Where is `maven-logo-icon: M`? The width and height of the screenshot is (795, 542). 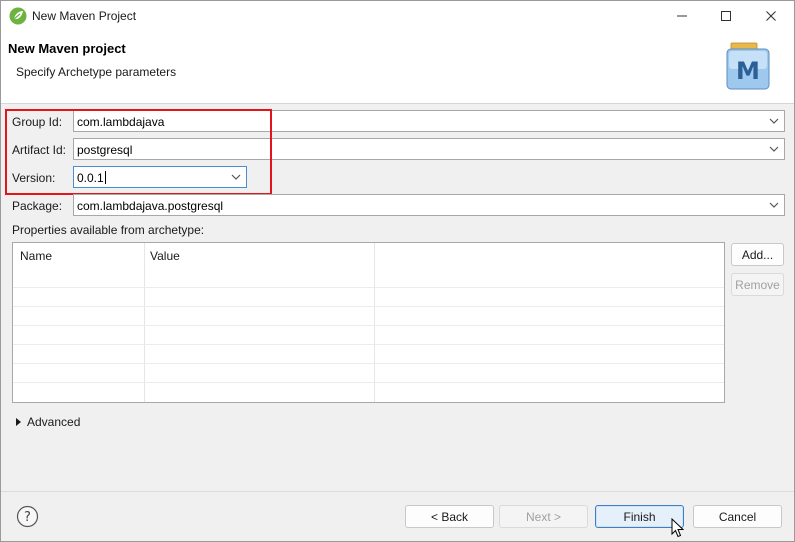 maven-logo-icon: M is located at coordinates (748, 66).